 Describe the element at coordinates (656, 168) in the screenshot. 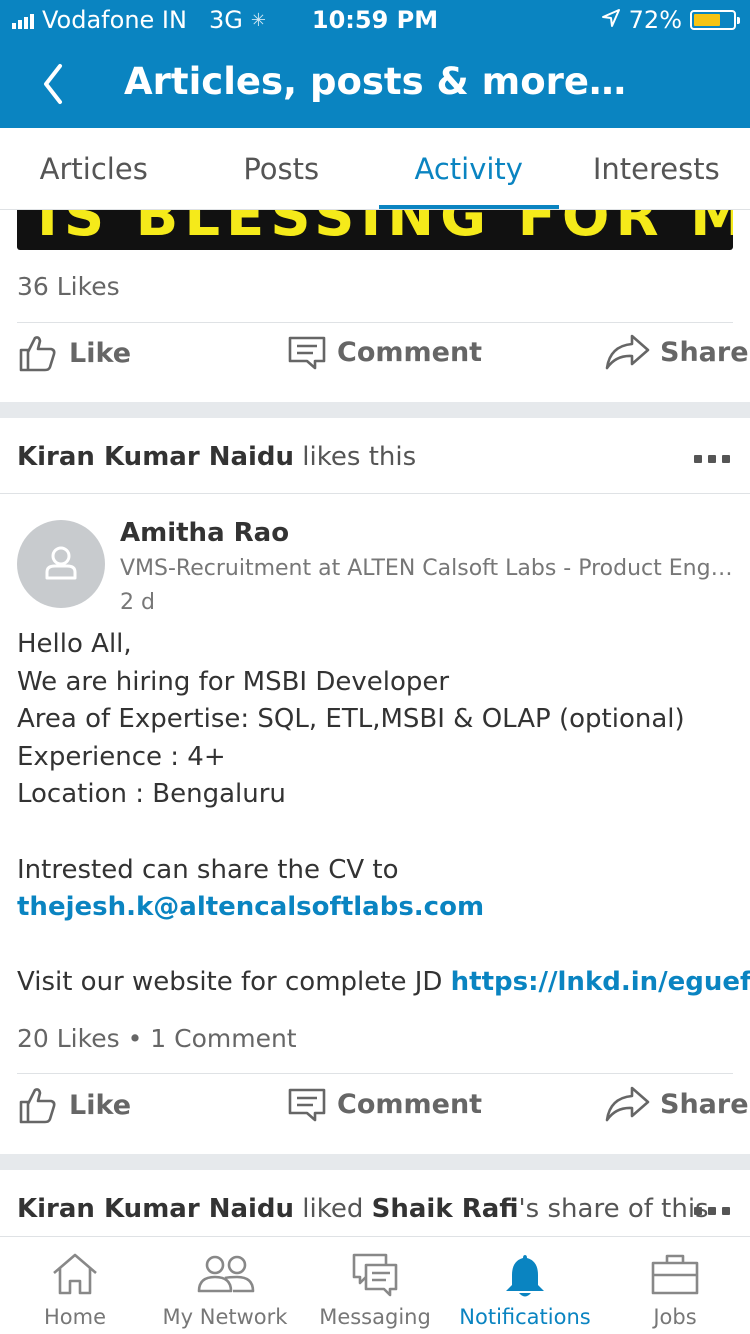

I see `tab-interests: Interests` at that location.